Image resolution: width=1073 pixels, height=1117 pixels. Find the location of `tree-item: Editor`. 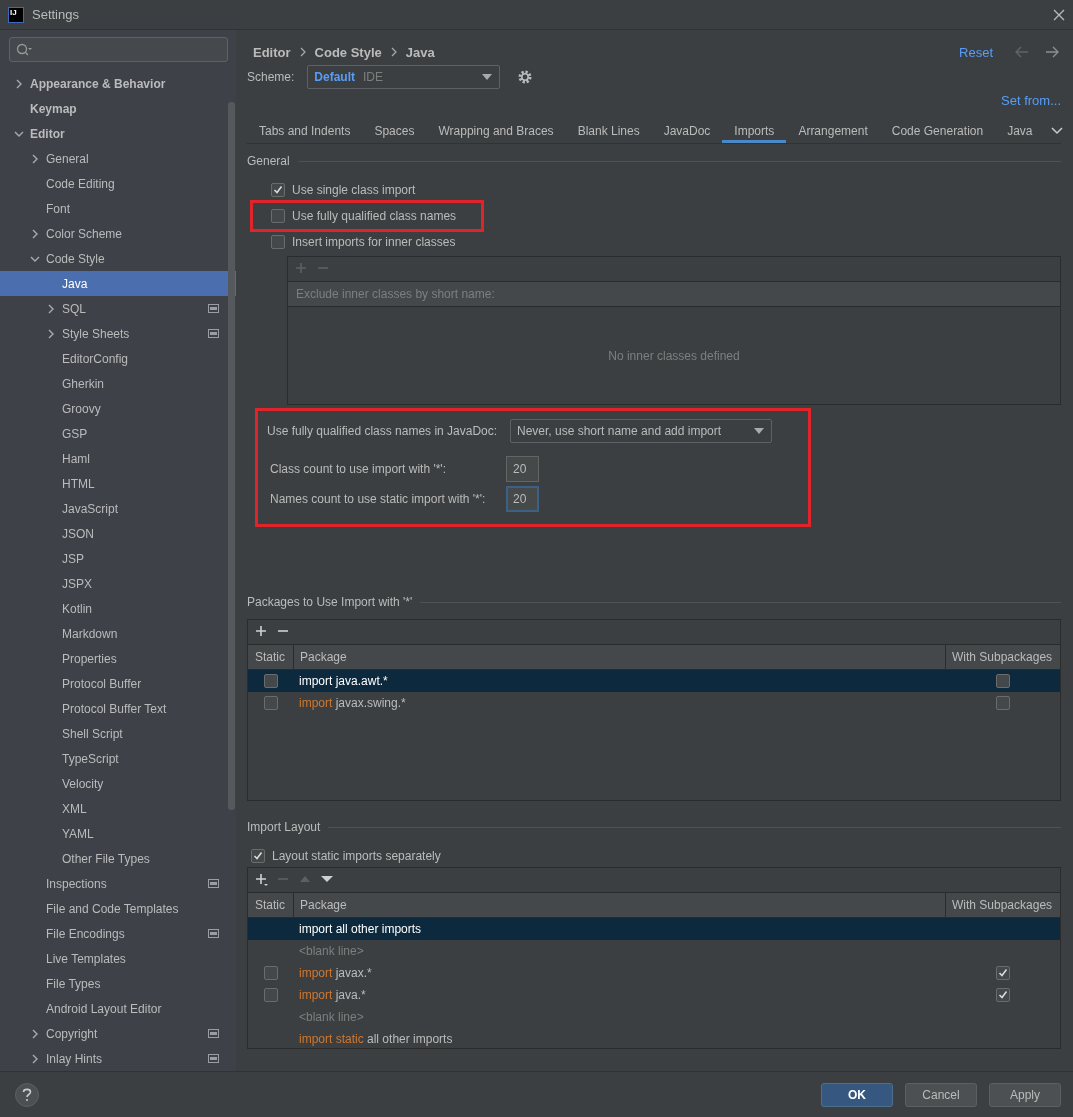

tree-item: Editor is located at coordinates (118, 133).